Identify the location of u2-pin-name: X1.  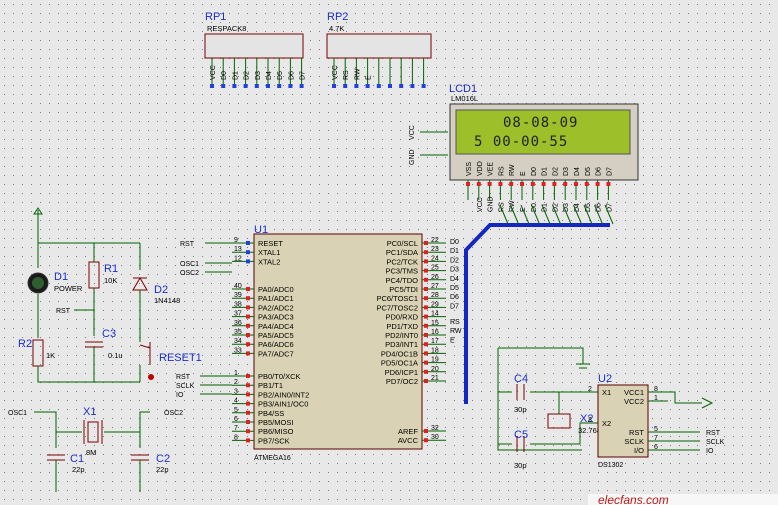
(606, 392).